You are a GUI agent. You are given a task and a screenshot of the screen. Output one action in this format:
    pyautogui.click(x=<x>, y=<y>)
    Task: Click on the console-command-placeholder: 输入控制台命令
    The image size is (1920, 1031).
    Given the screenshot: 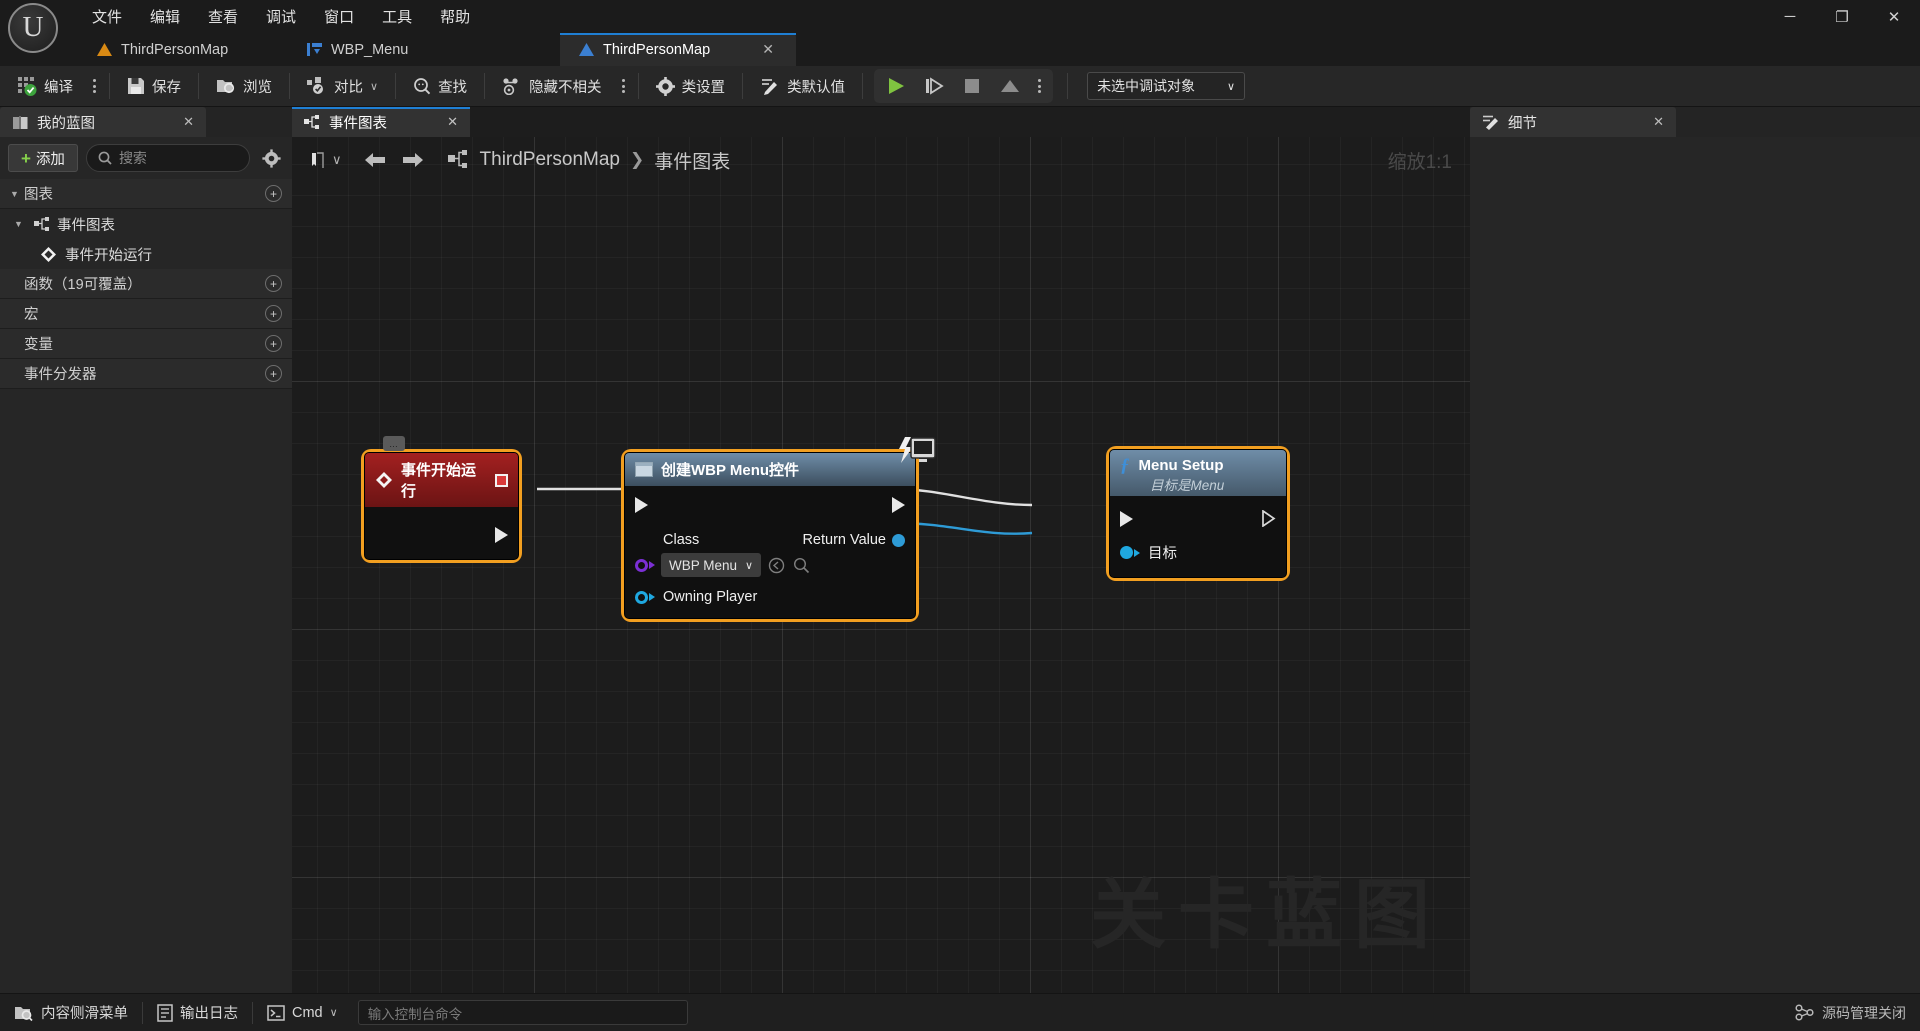 What is the action you would take?
    pyautogui.click(x=415, y=1014)
    